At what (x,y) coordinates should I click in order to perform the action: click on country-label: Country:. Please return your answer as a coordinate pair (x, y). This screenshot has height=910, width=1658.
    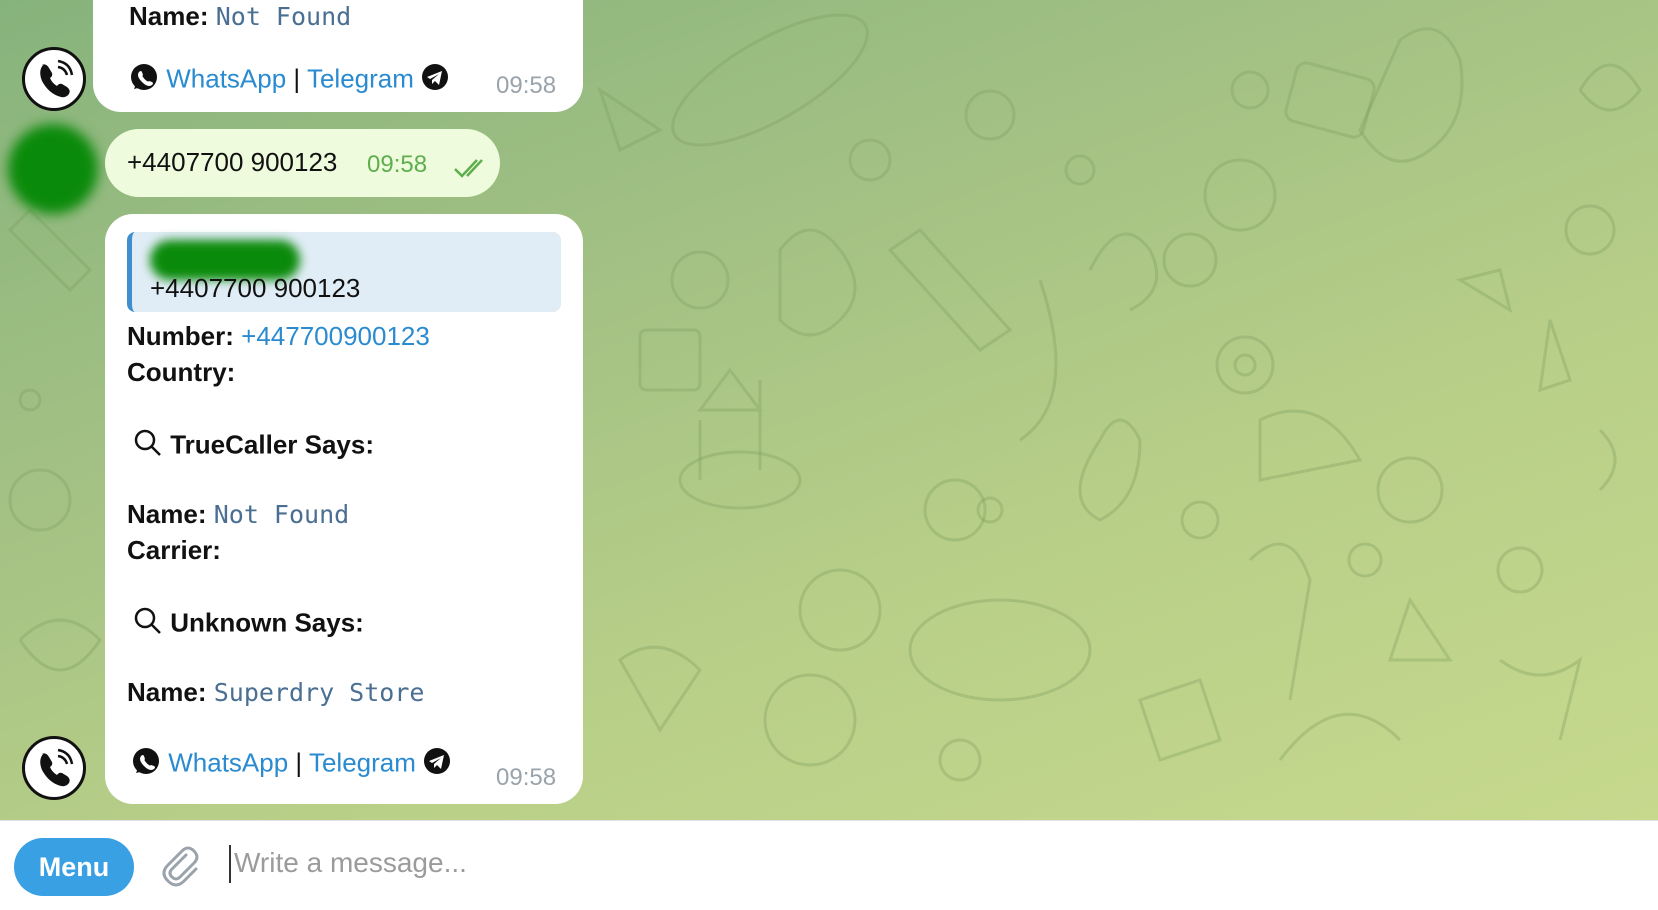
    Looking at the image, I should click on (181, 372).